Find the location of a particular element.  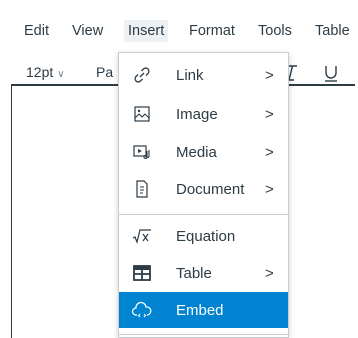

menu-item-image: Image > is located at coordinates (203, 114).